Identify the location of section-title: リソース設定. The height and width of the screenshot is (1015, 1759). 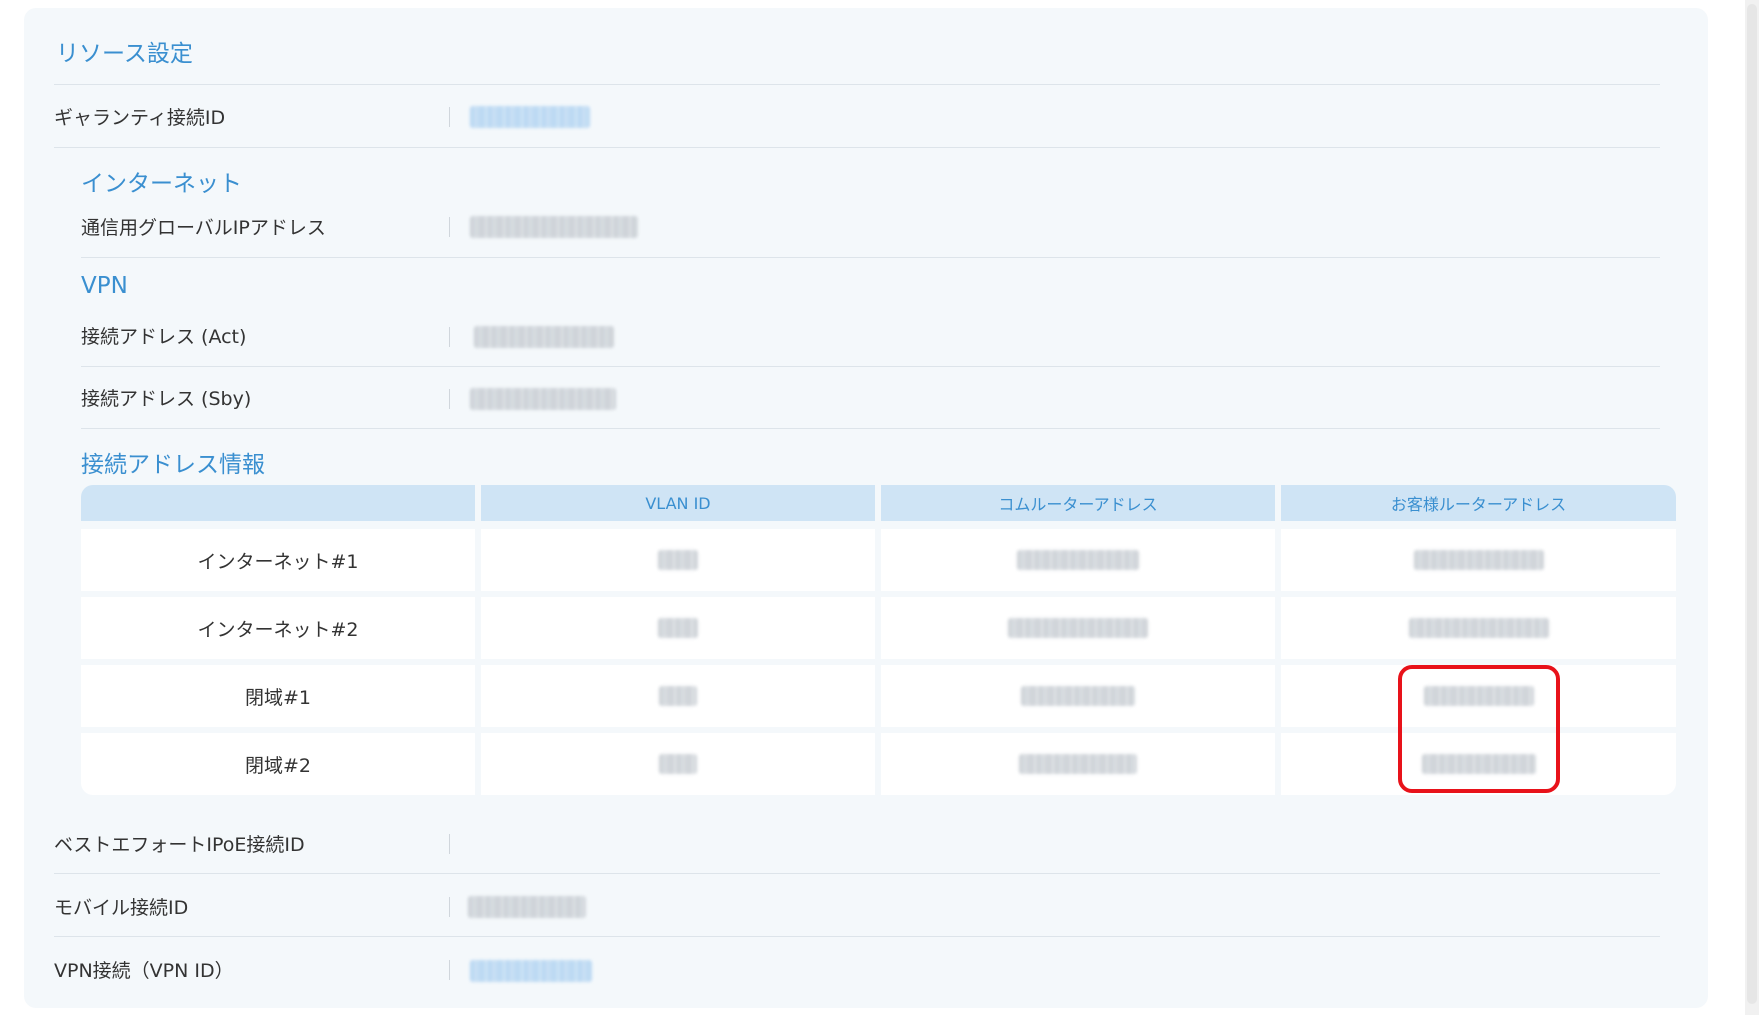
(124, 54).